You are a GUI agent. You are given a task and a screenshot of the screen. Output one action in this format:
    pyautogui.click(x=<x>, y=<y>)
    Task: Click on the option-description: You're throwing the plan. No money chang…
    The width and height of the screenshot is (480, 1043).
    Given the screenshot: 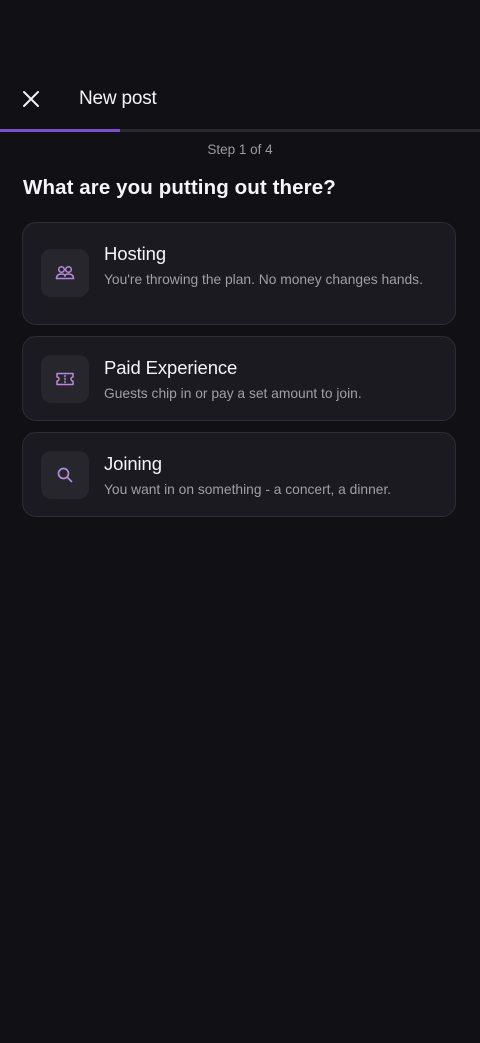 What is the action you would take?
    pyautogui.click(x=263, y=279)
    